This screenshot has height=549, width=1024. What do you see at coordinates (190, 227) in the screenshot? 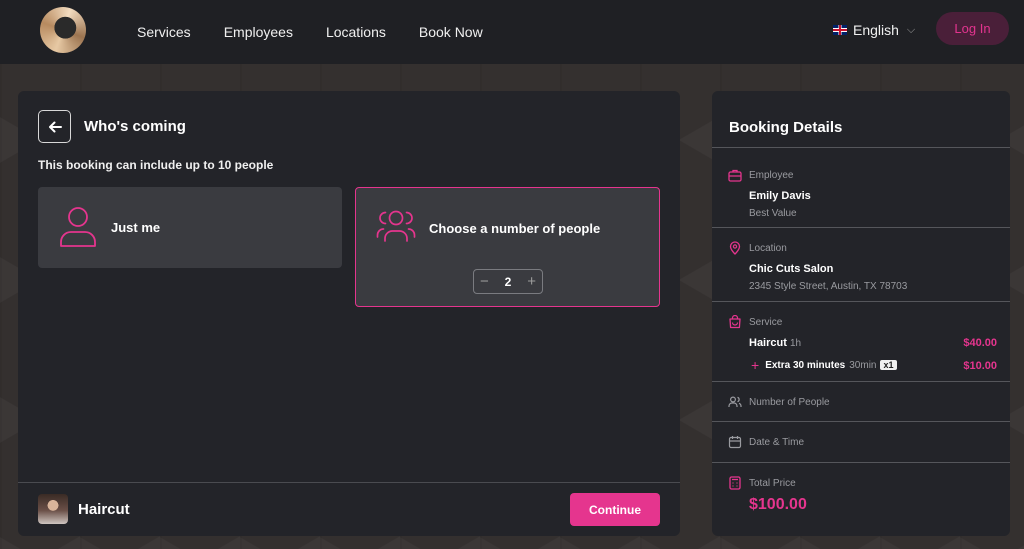
I see `option-just-me: Just me` at bounding box center [190, 227].